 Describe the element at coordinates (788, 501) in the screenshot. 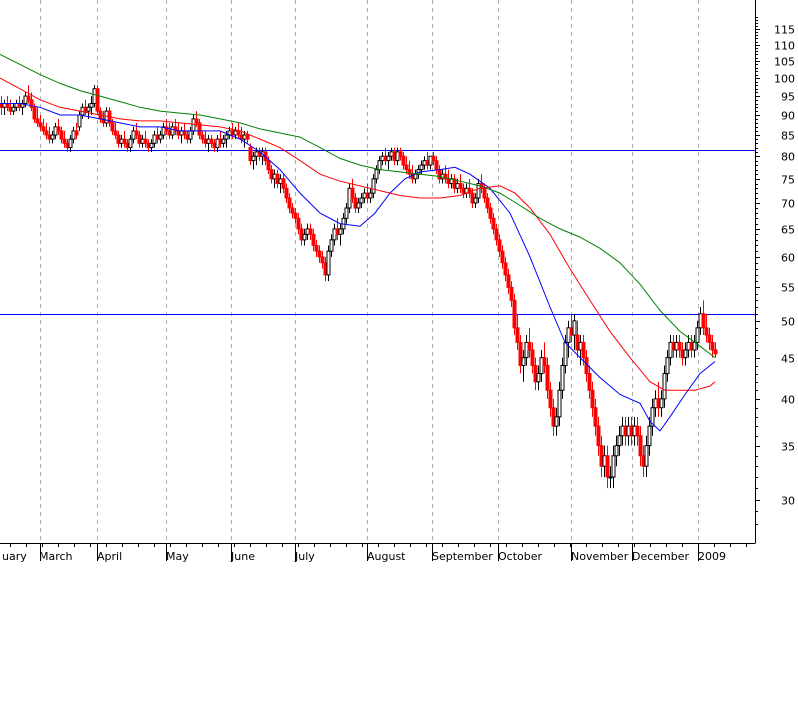

I see `price-tick-label: 30` at that location.